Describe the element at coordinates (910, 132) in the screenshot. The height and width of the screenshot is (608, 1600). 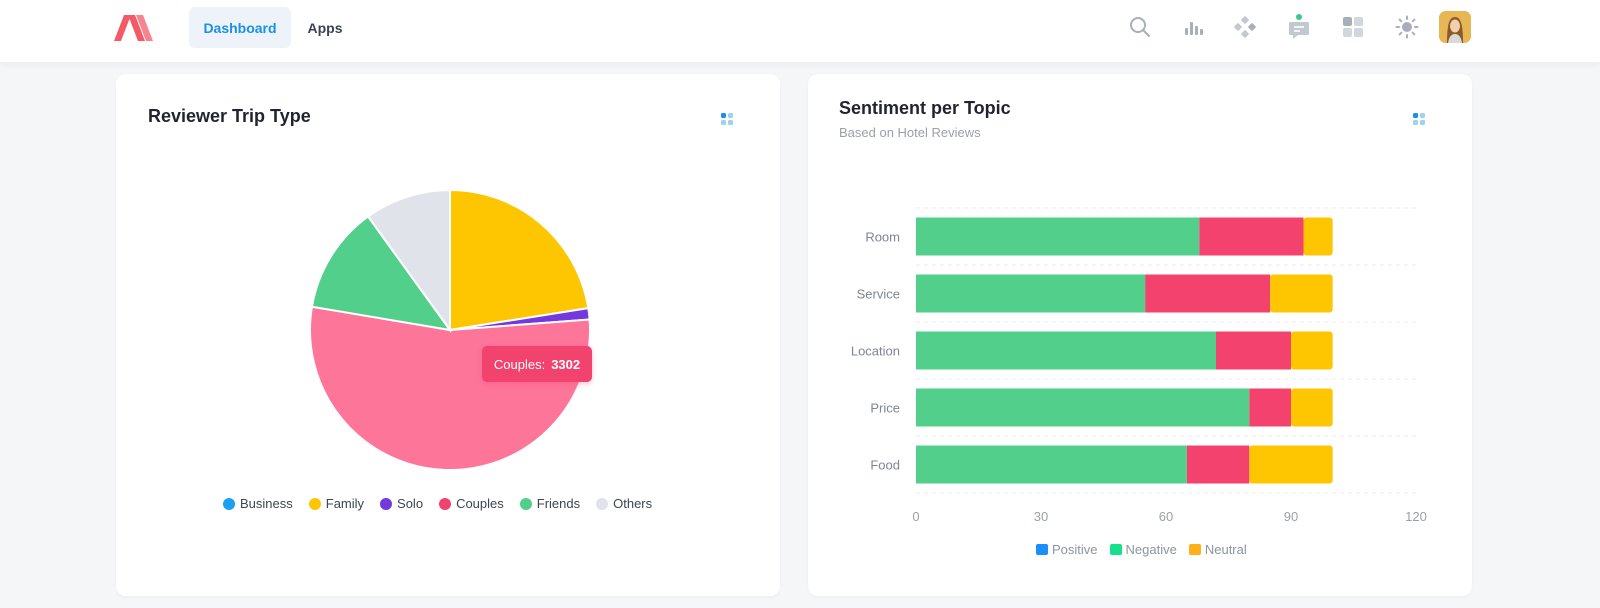
I see `card-subtitle: Based on Hotel Reviews` at that location.